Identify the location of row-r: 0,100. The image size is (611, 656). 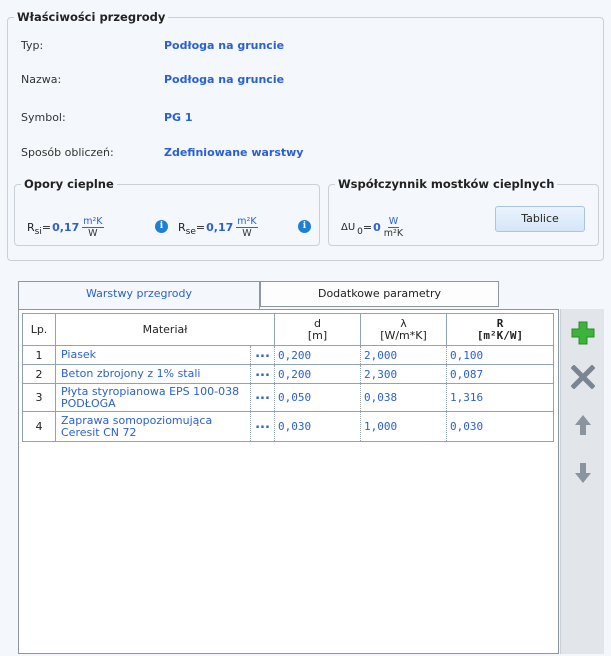
(467, 355).